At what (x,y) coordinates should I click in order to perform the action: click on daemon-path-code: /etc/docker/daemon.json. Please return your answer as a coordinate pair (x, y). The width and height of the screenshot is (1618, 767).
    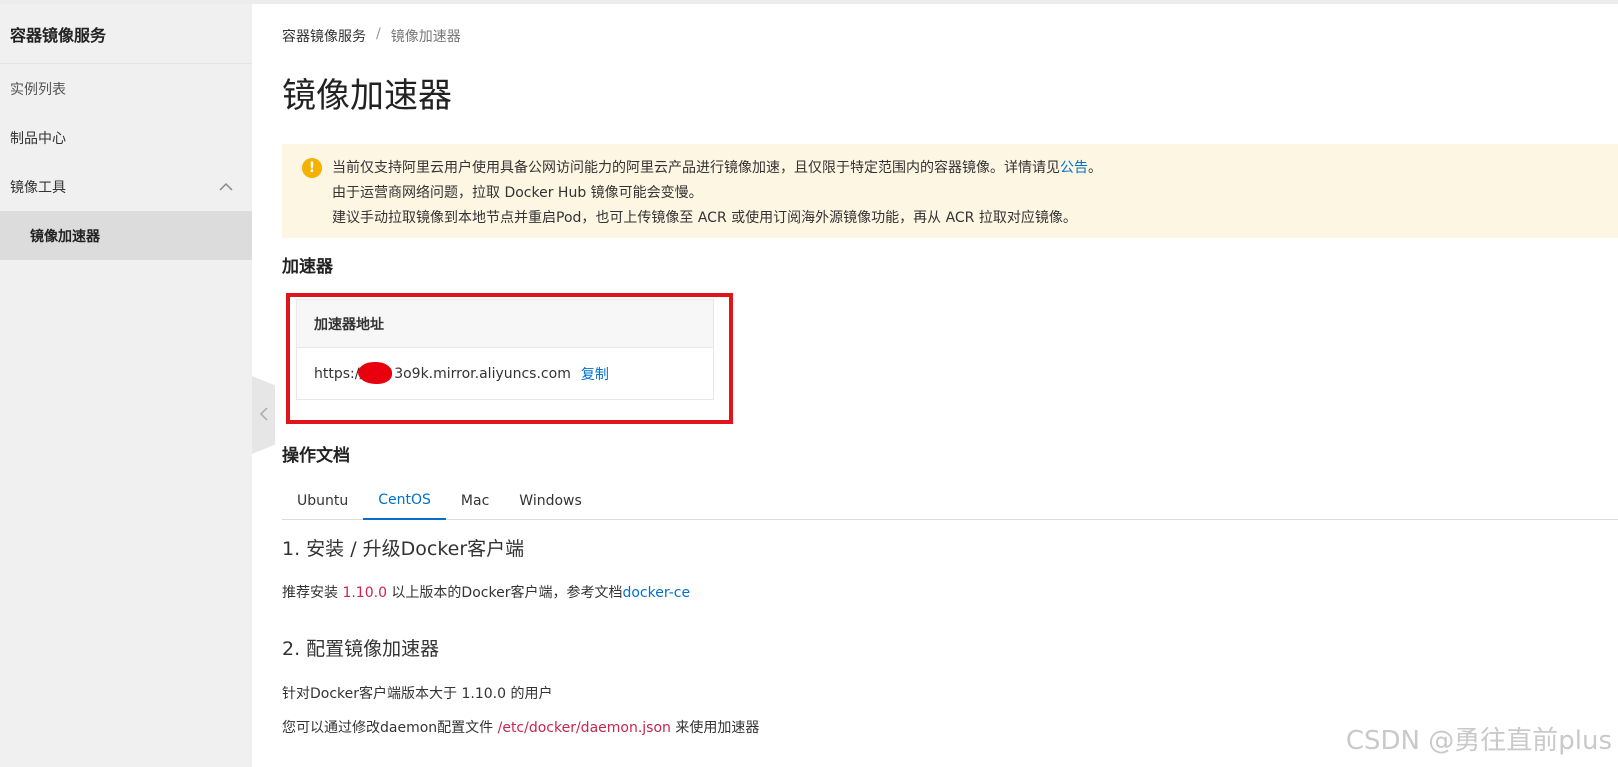
    Looking at the image, I should click on (584, 728).